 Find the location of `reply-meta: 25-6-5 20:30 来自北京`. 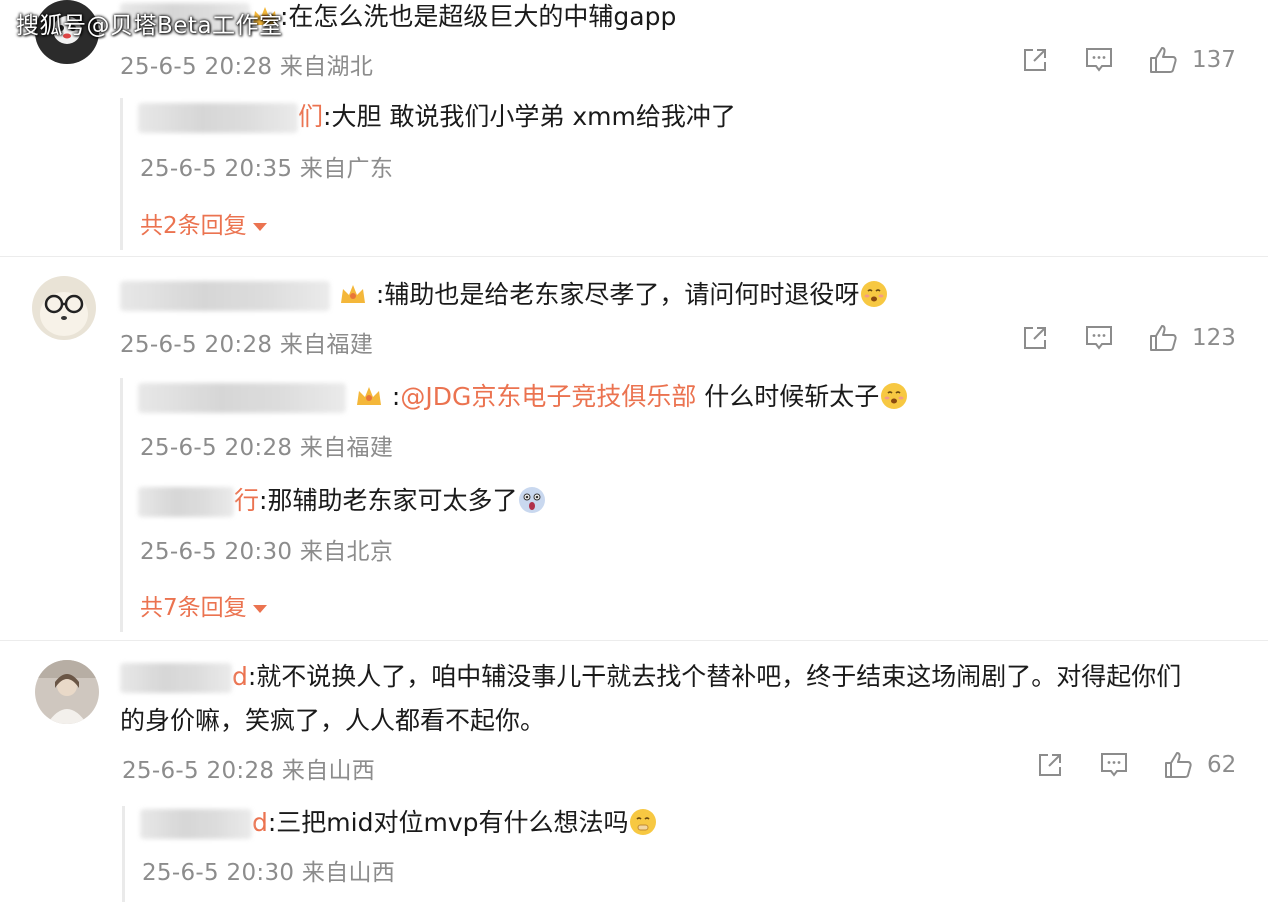

reply-meta: 25-6-5 20:30 来自北京 is located at coordinates (267, 552).